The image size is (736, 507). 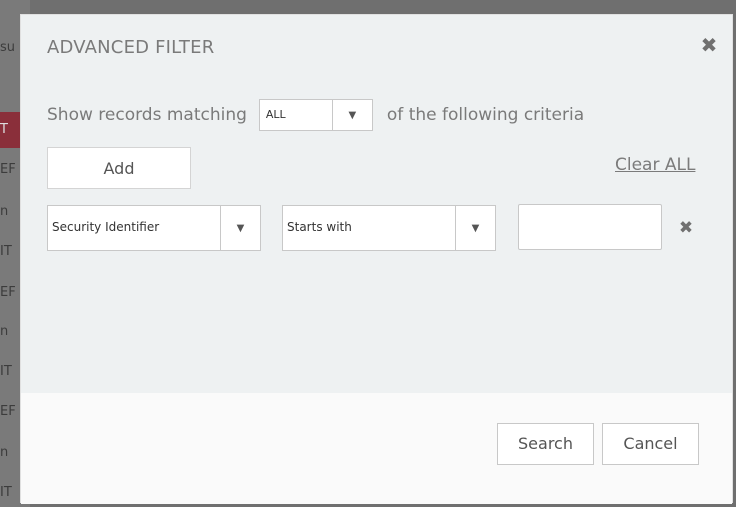 What do you see at coordinates (655, 165) in the screenshot?
I see `clear-all-link: Clear ALL` at bounding box center [655, 165].